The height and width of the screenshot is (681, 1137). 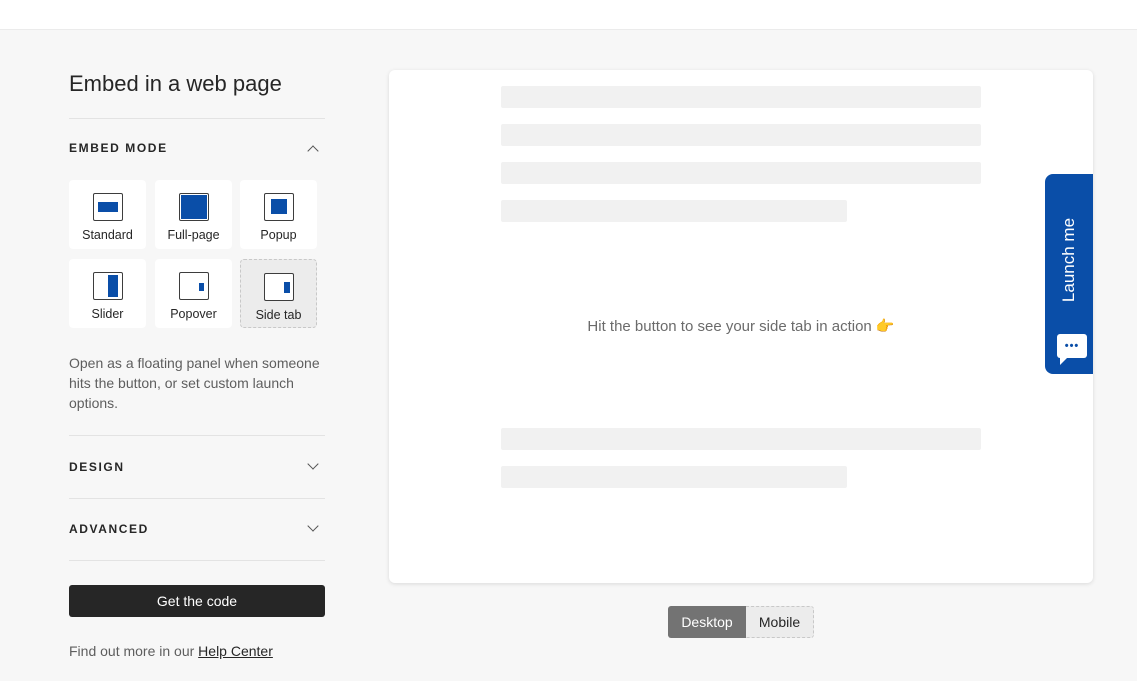 I want to click on mode-slider: Slider, so click(x=107, y=293).